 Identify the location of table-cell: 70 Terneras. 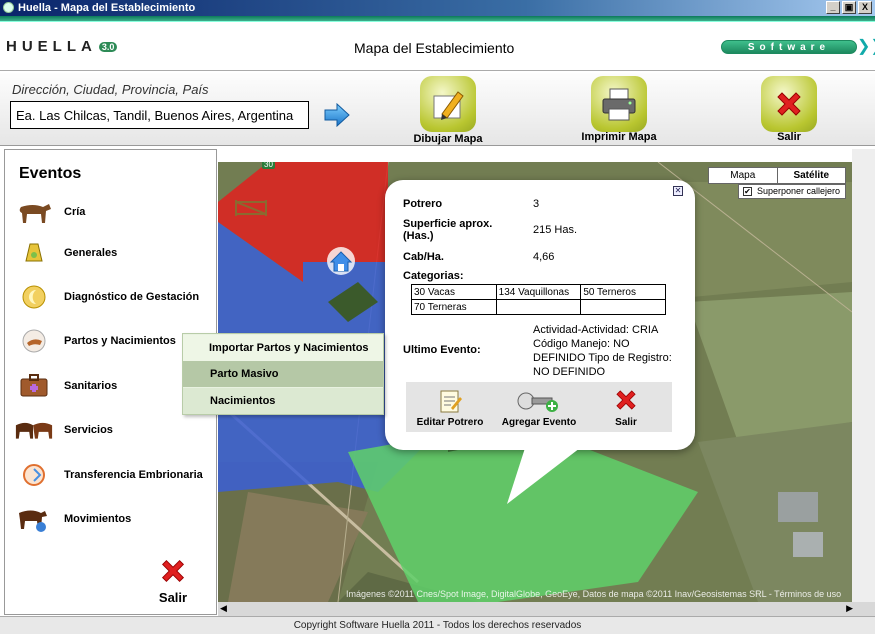
(454, 307).